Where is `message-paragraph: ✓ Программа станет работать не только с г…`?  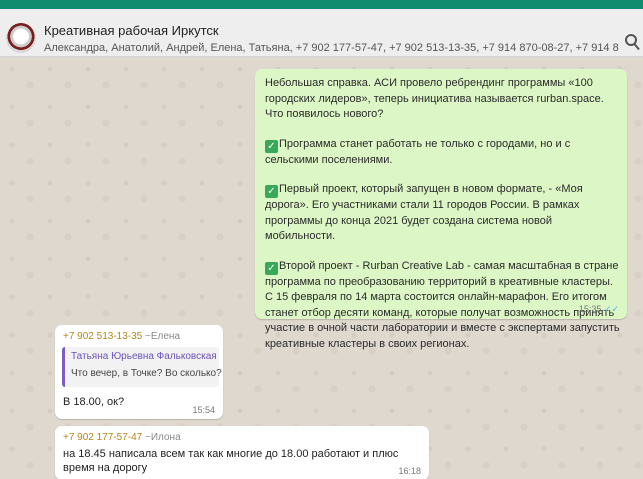
message-paragraph: ✓ Программа станет работать не только с г… is located at coordinates (418, 151).